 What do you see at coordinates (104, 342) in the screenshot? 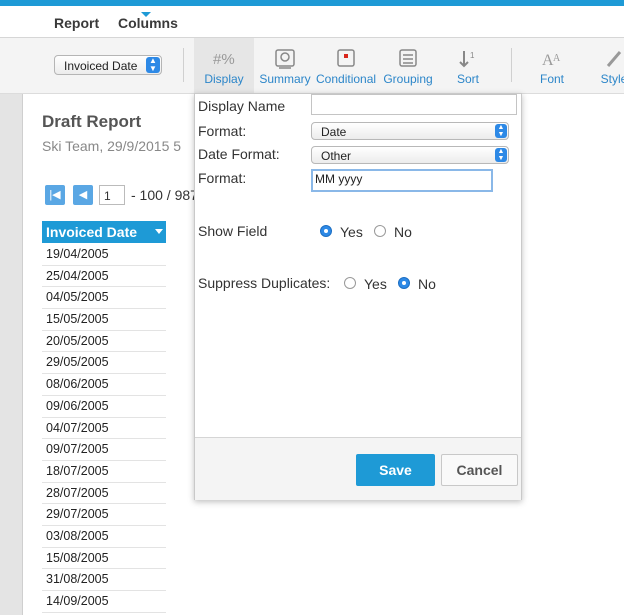
I see `table-row: 20/05/2005` at bounding box center [104, 342].